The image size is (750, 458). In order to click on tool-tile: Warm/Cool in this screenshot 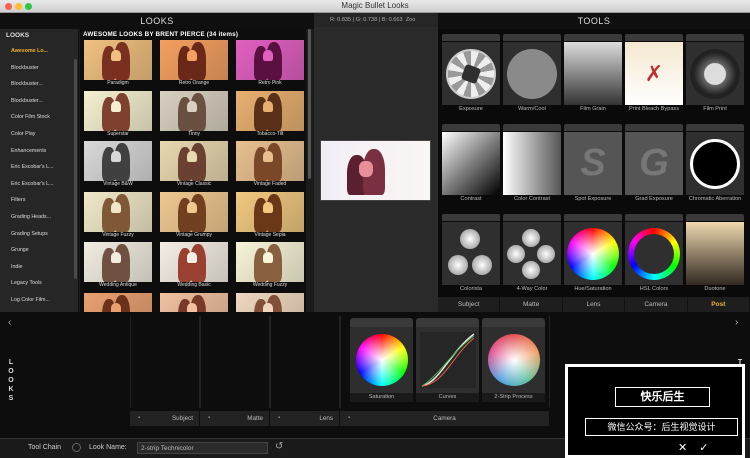, I will do `click(532, 72)`.